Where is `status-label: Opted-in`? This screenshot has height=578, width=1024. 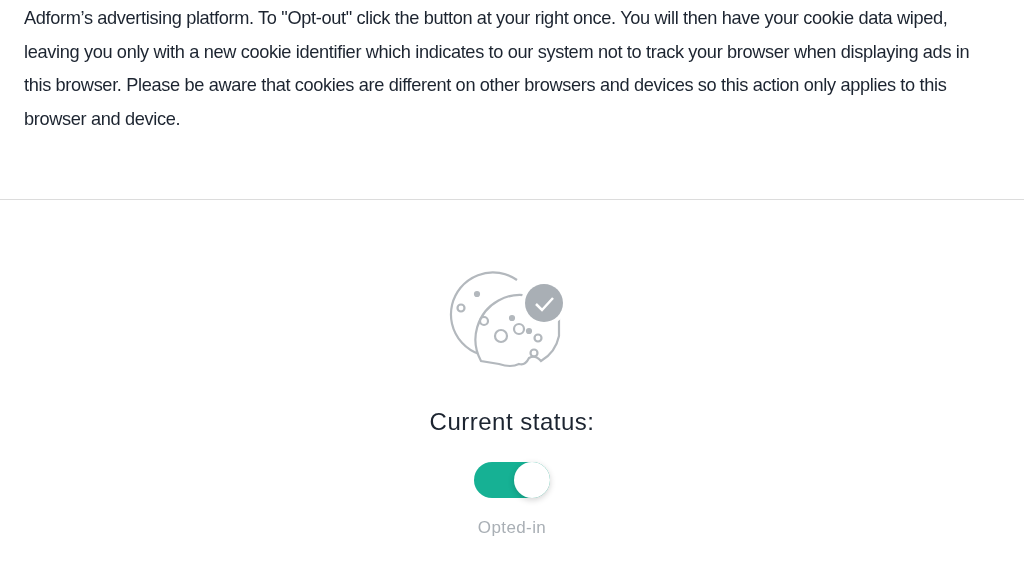
status-label: Opted-in is located at coordinates (512, 528).